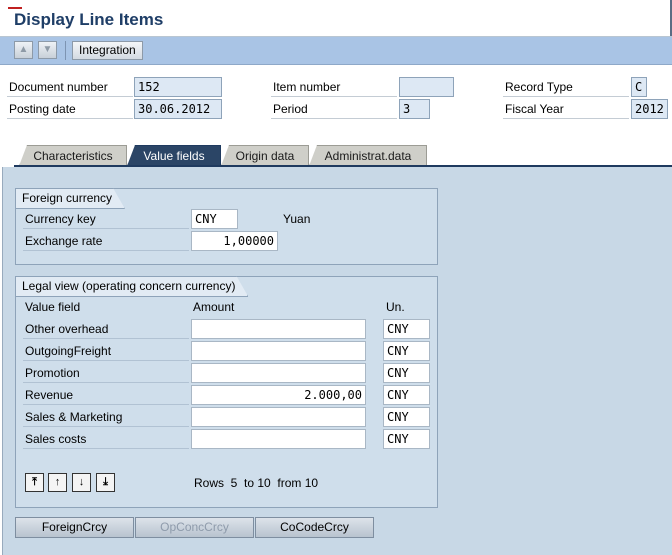 Image resolution: width=672 pixels, height=555 pixels. What do you see at coordinates (214, 307) in the screenshot?
I see `amount-column-header: Amount` at bounding box center [214, 307].